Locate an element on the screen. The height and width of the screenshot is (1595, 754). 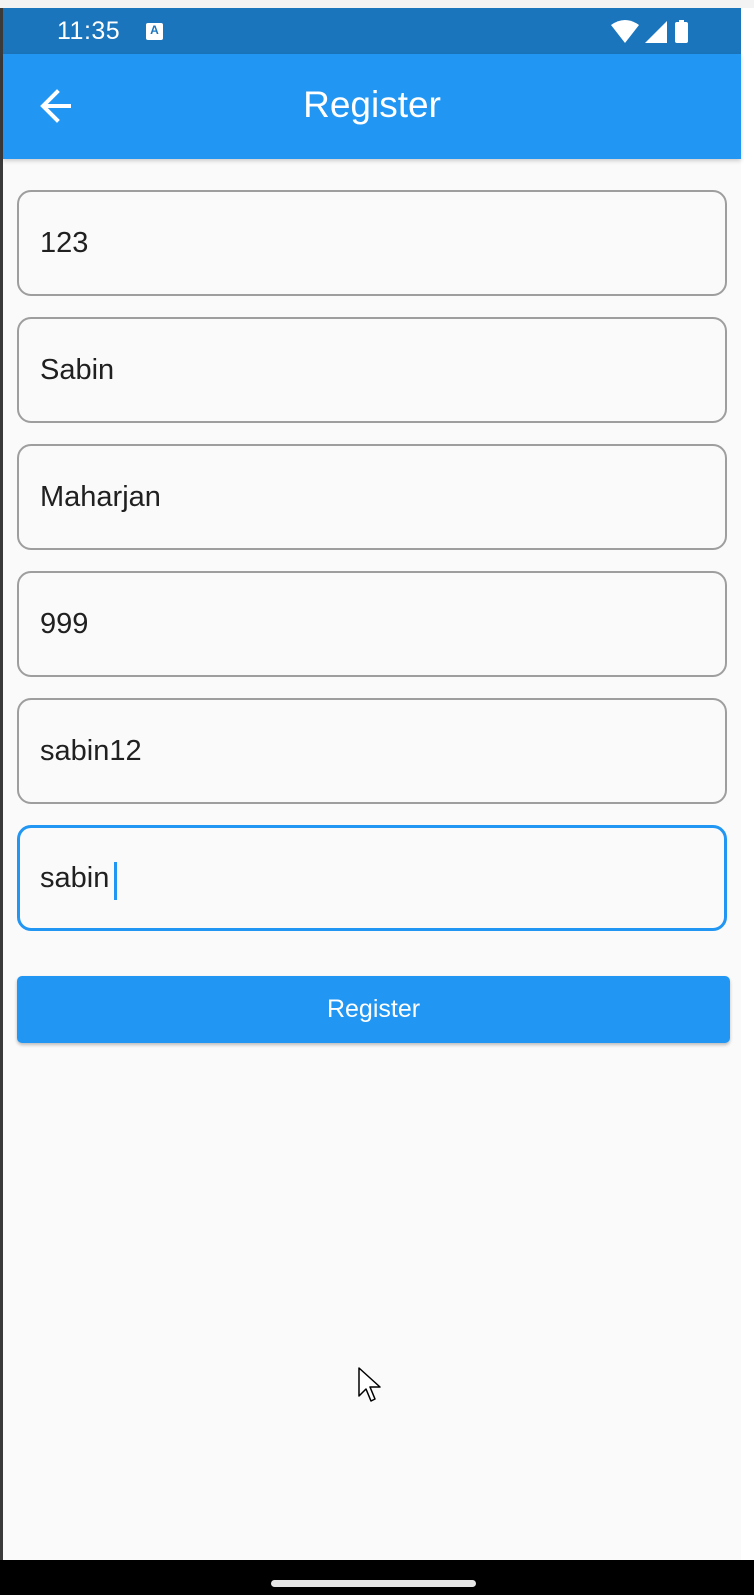
device-right-margin is located at coordinates (747, 784).